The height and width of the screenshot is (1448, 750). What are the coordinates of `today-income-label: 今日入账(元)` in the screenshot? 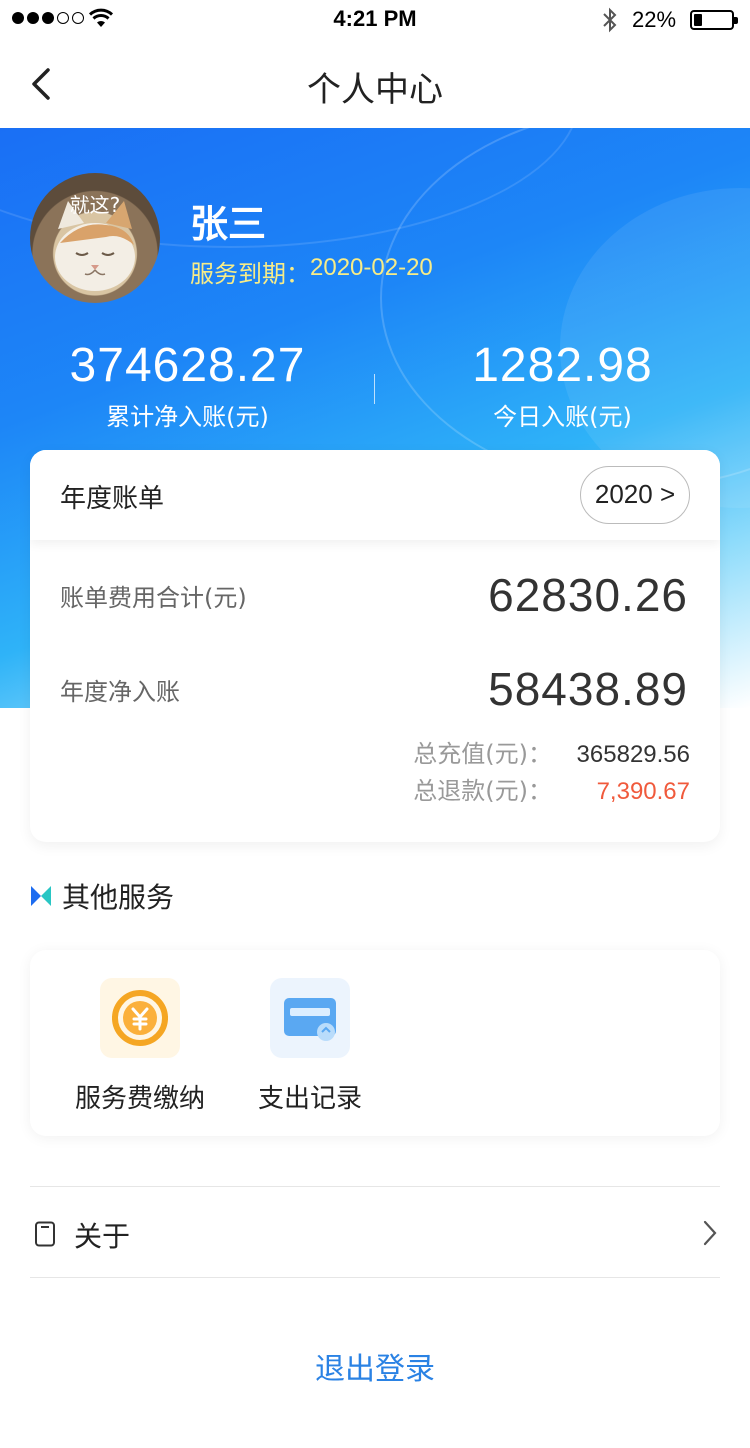 It's located at (562, 417).